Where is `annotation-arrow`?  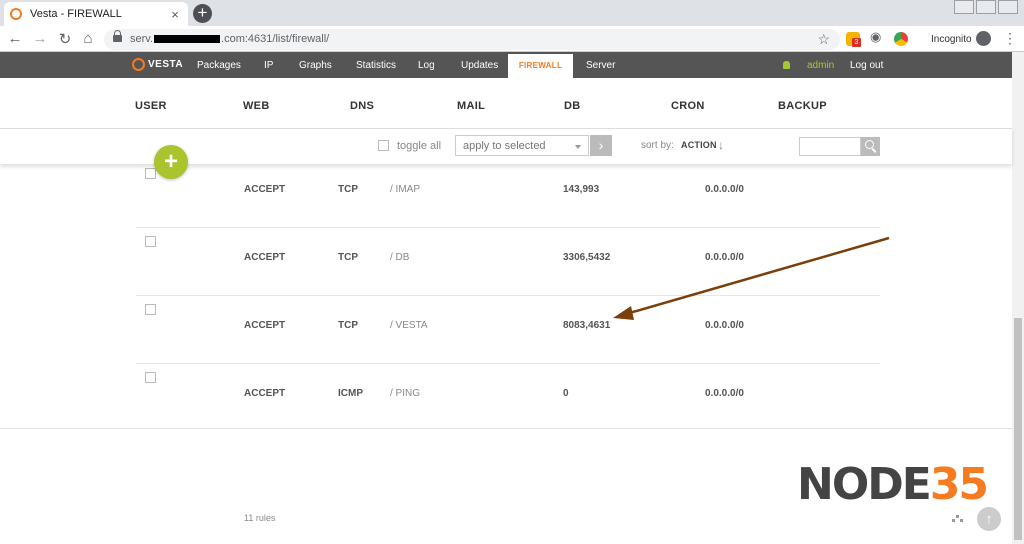
annotation-arrow is located at coordinates (751, 278).